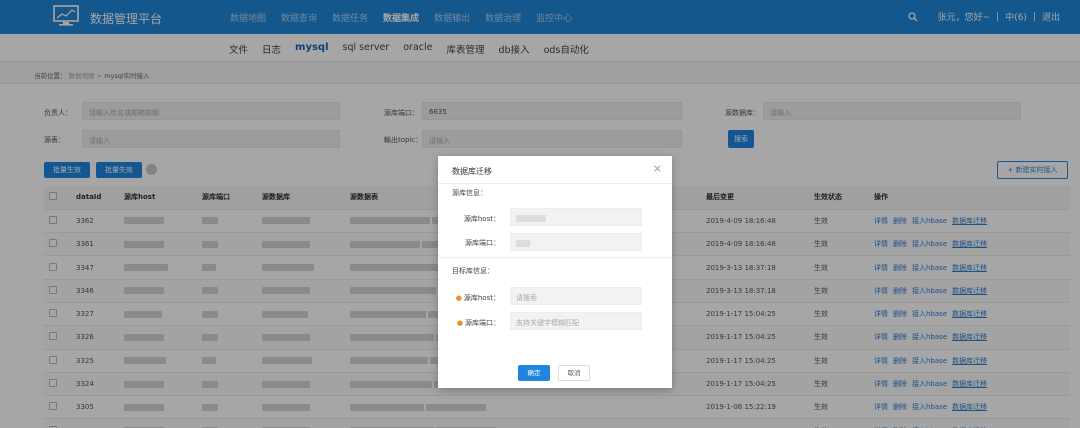 The image size is (1080, 428). Describe the element at coordinates (576, 217) in the screenshot. I see `source-host-field` at that location.